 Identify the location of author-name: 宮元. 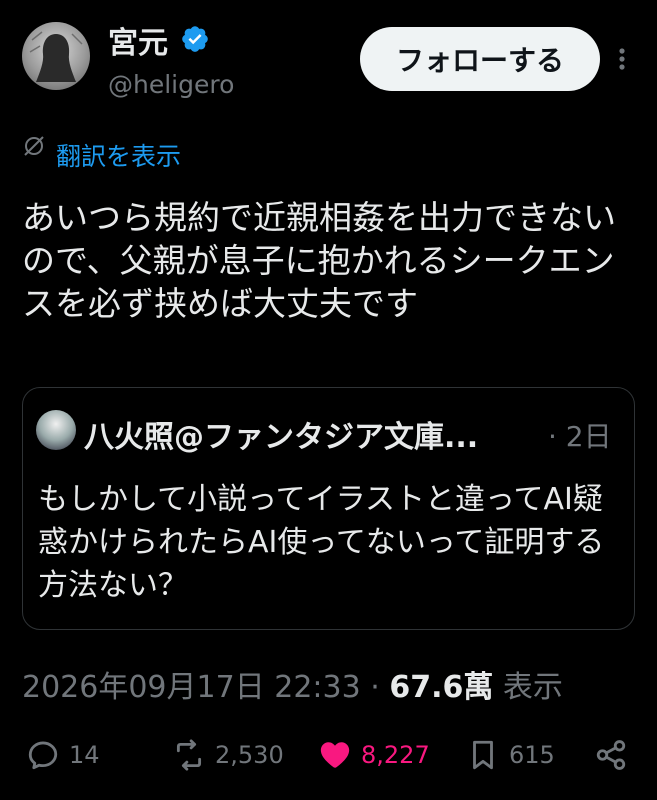
(138, 40).